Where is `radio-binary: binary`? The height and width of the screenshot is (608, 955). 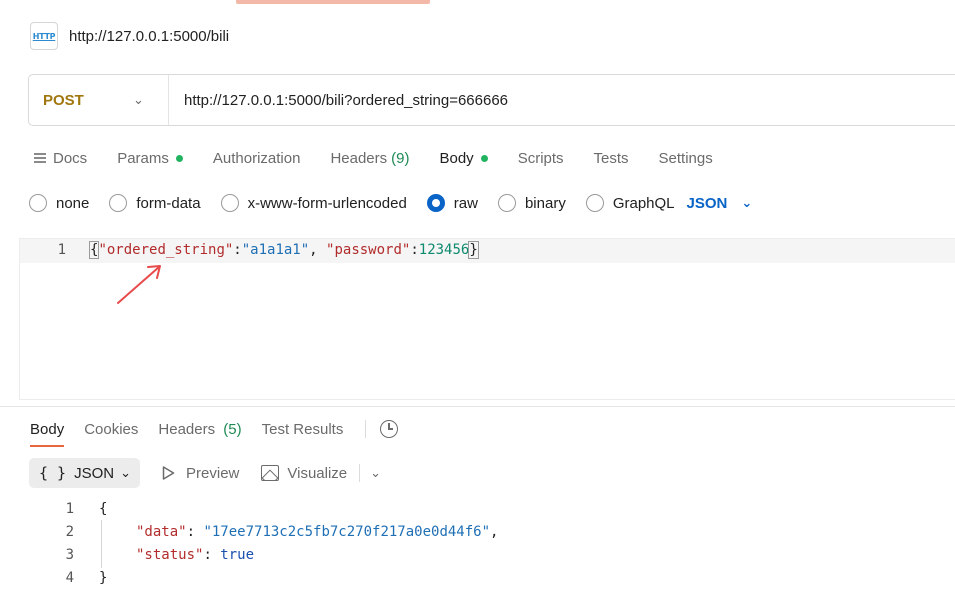
radio-binary: binary is located at coordinates (531, 203).